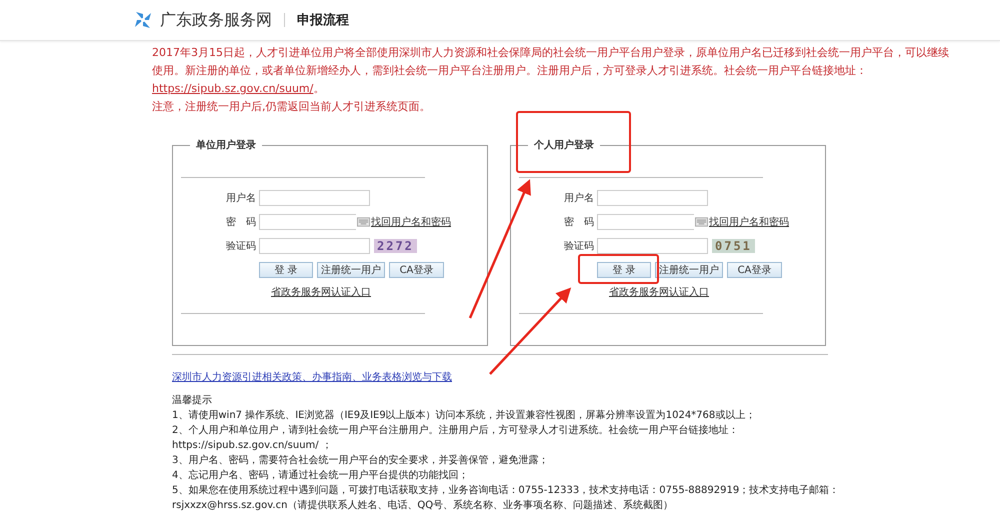 The image size is (1000, 511). Describe the element at coordinates (233, 88) in the screenshot. I see `platform-link: https://sipub.sz.gov.cn/suum/` at that location.